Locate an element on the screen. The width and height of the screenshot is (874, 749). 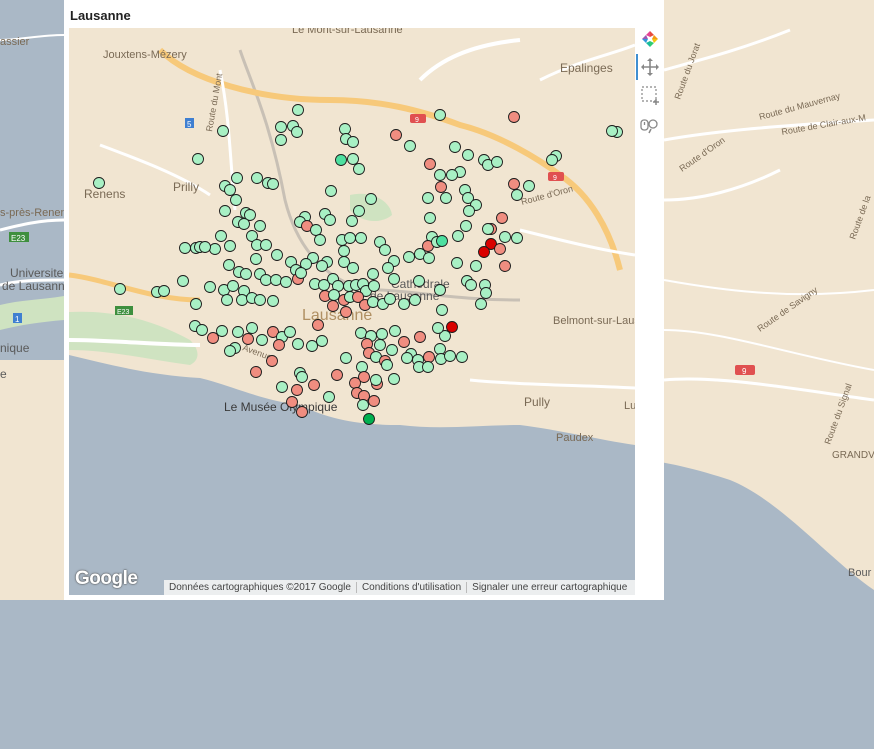
attribution-terms-link: Conditions d'utilisation is located at coordinates (411, 587).